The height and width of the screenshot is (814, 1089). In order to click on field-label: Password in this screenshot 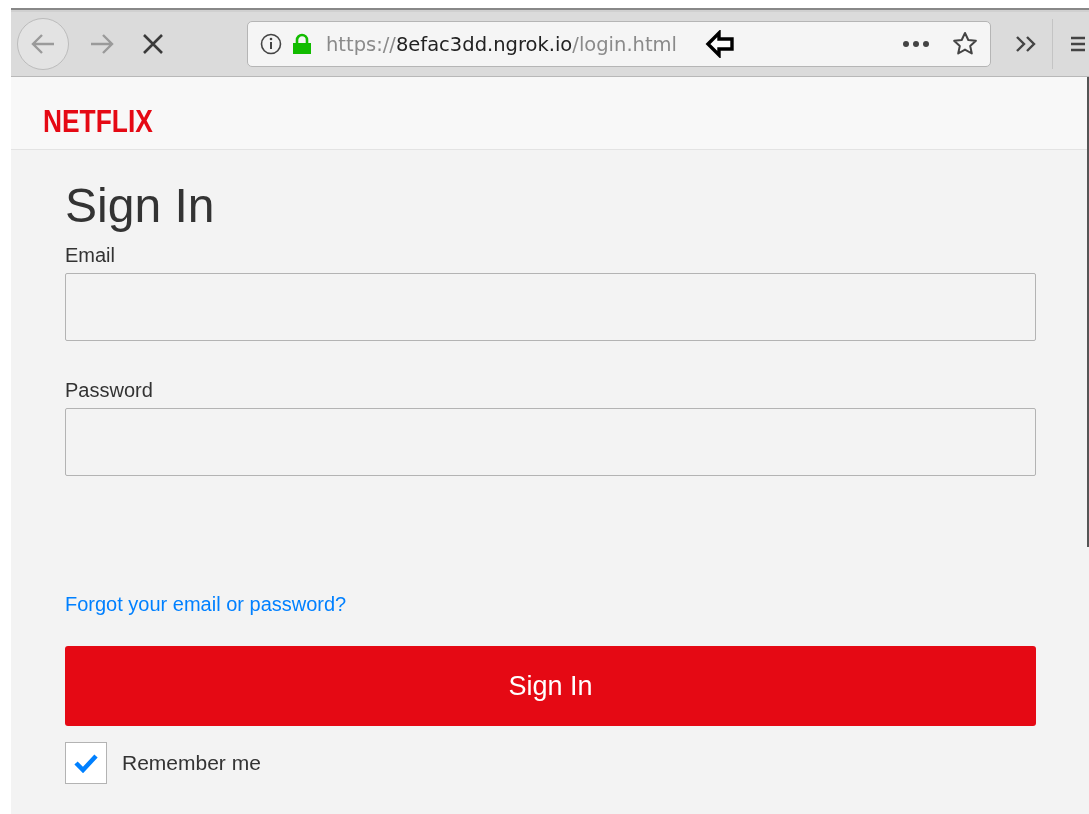, I will do `click(109, 390)`.